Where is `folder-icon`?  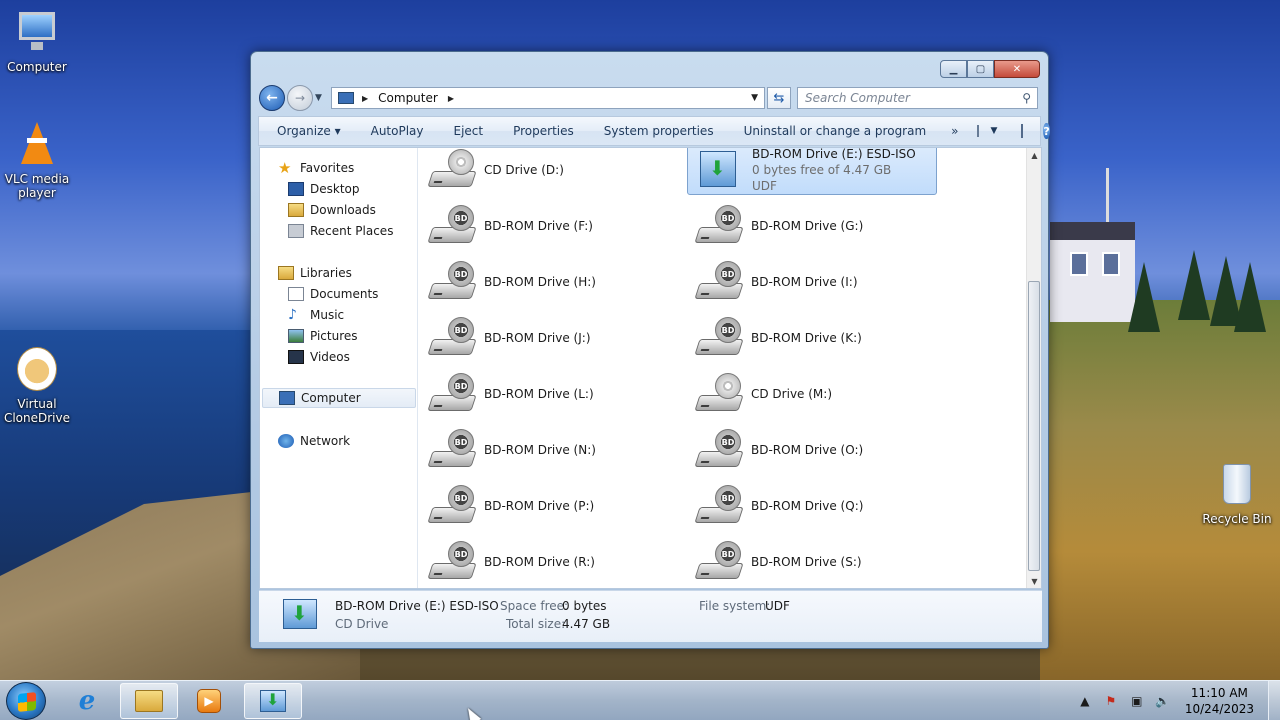 folder-icon is located at coordinates (149, 701).